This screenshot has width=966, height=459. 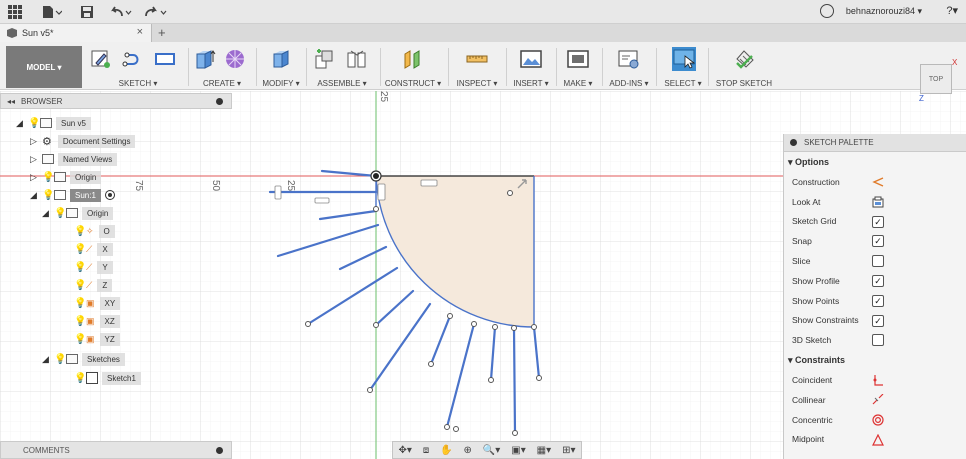 I want to click on look-at-icon: ⧈, so click(x=426, y=450).